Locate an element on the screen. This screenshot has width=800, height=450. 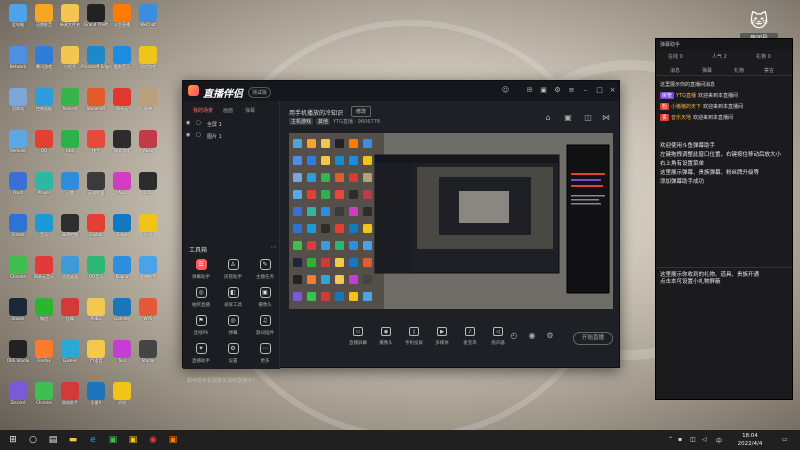
tool-item: ☰ 弹幕助手 is located at coordinates (201, 271).